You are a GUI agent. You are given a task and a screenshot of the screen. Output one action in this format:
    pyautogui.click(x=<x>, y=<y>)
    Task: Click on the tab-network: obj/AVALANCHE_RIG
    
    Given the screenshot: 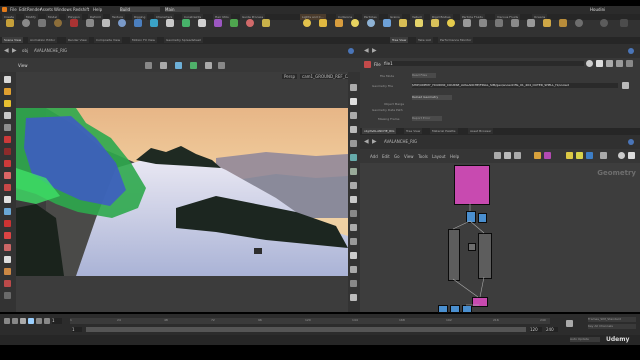 What is the action you would take?
    pyautogui.click(x=379, y=131)
    